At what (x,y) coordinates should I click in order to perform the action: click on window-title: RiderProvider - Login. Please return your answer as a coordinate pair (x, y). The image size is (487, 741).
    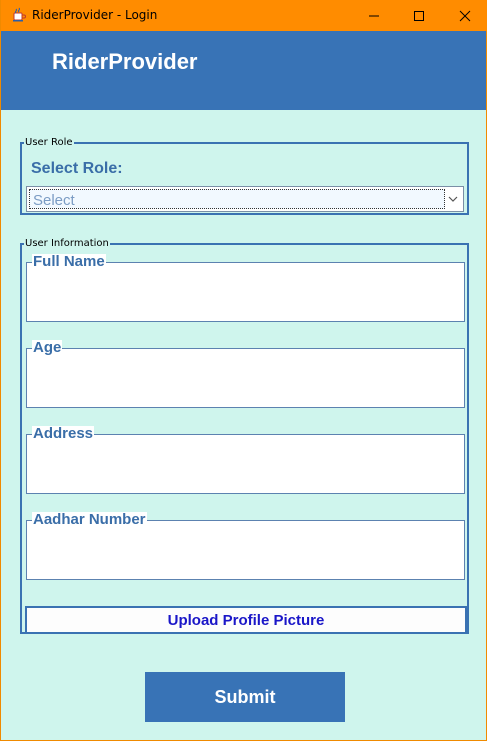
    Looking at the image, I should click on (95, 15).